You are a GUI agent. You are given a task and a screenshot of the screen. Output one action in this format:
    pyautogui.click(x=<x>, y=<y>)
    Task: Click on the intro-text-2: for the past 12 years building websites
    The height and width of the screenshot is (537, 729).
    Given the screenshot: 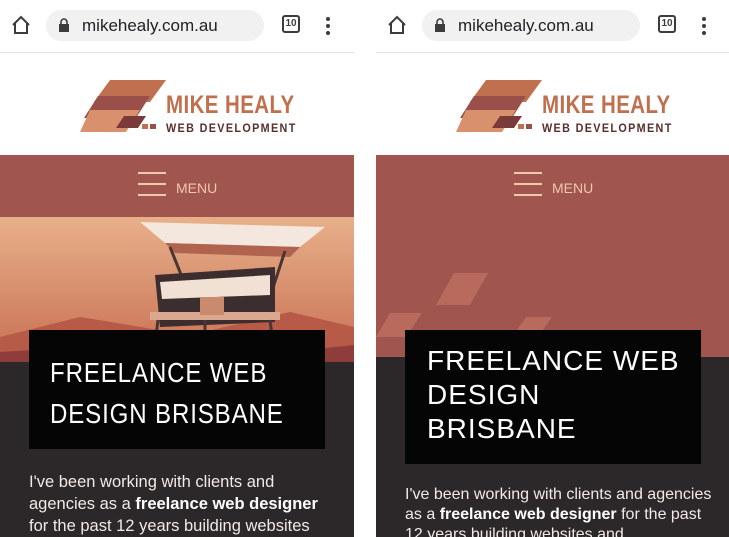 What is the action you would take?
    pyautogui.click(x=169, y=526)
    